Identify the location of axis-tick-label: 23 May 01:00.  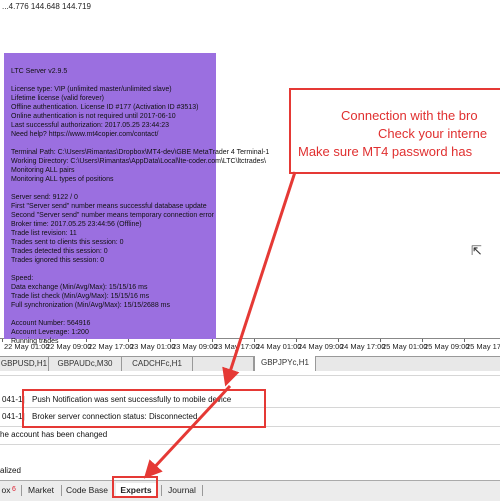
(153, 346).